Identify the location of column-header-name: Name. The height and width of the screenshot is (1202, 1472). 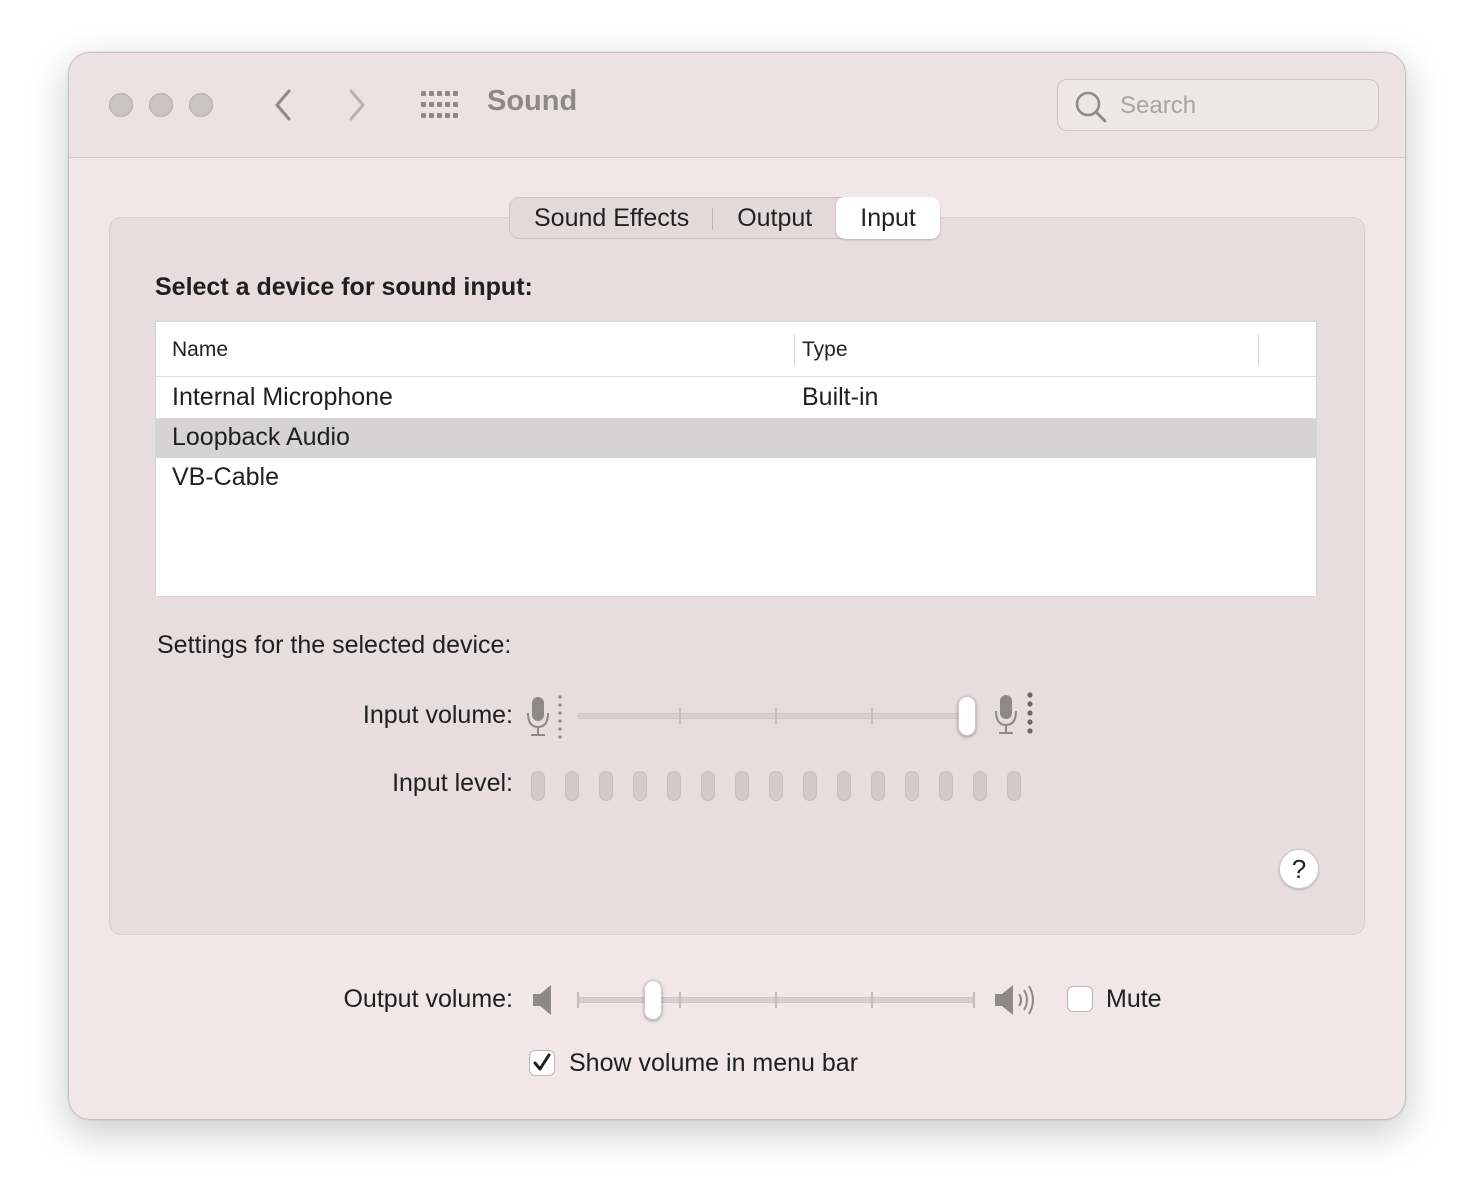
(200, 350).